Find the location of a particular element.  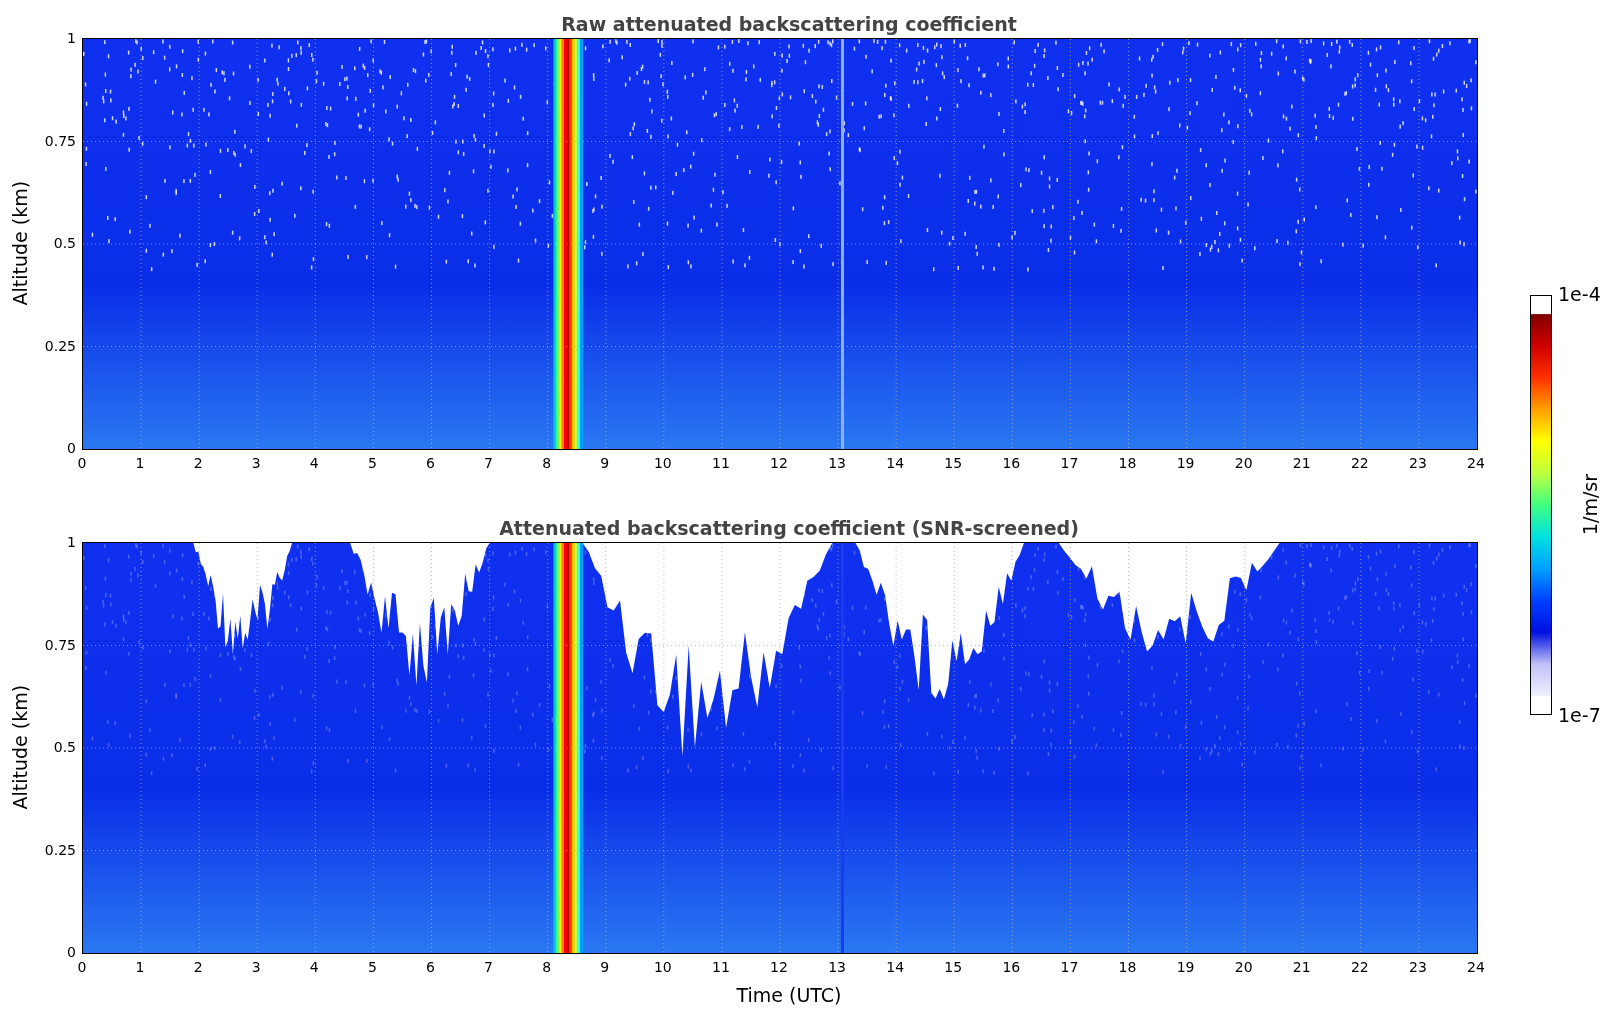

colorbar-max-label: 1e-4 is located at coordinates (1579, 294).